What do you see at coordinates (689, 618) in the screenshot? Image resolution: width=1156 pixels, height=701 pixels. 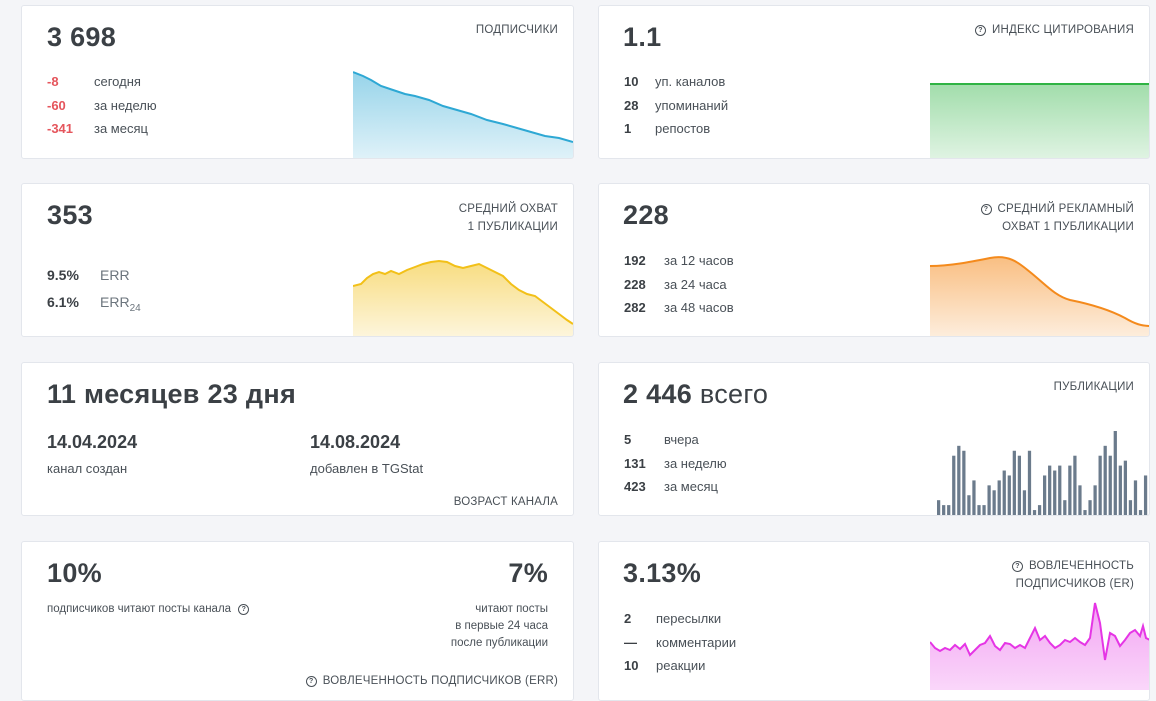 I see `stat-text: пересылки` at bounding box center [689, 618].